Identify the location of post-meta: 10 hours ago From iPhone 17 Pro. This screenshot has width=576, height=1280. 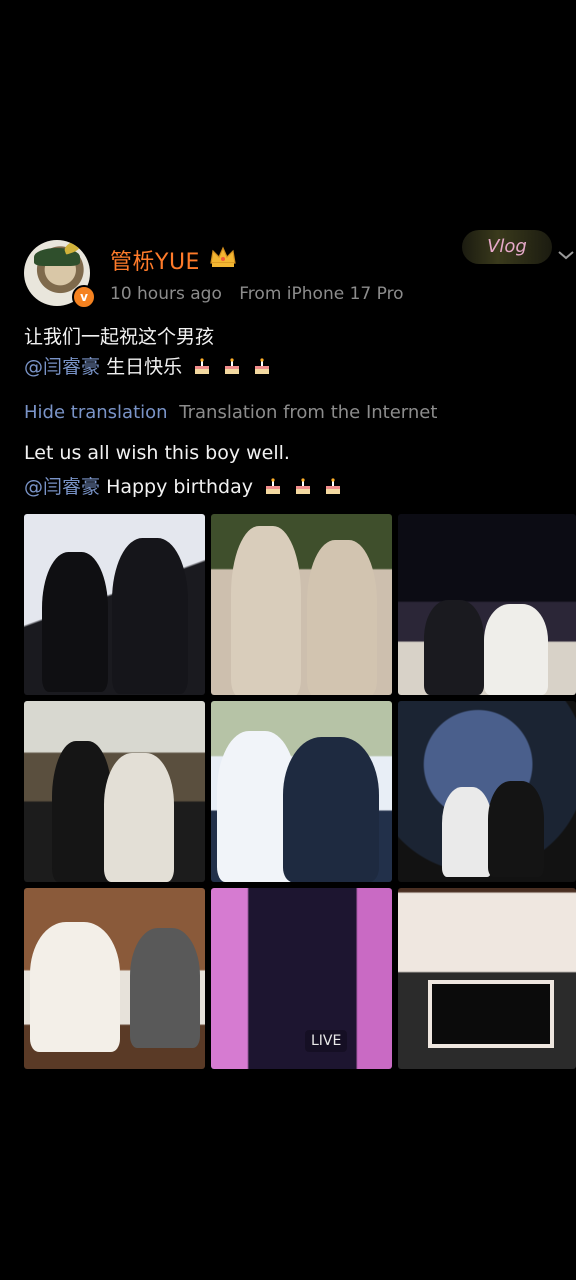
(263, 294).